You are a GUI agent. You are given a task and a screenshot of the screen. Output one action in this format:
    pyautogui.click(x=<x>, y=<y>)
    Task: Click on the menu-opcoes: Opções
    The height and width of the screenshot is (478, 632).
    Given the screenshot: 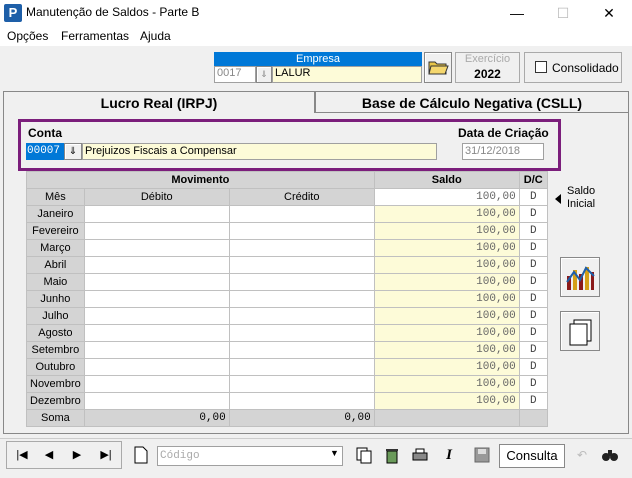 What is the action you would take?
    pyautogui.click(x=27, y=36)
    